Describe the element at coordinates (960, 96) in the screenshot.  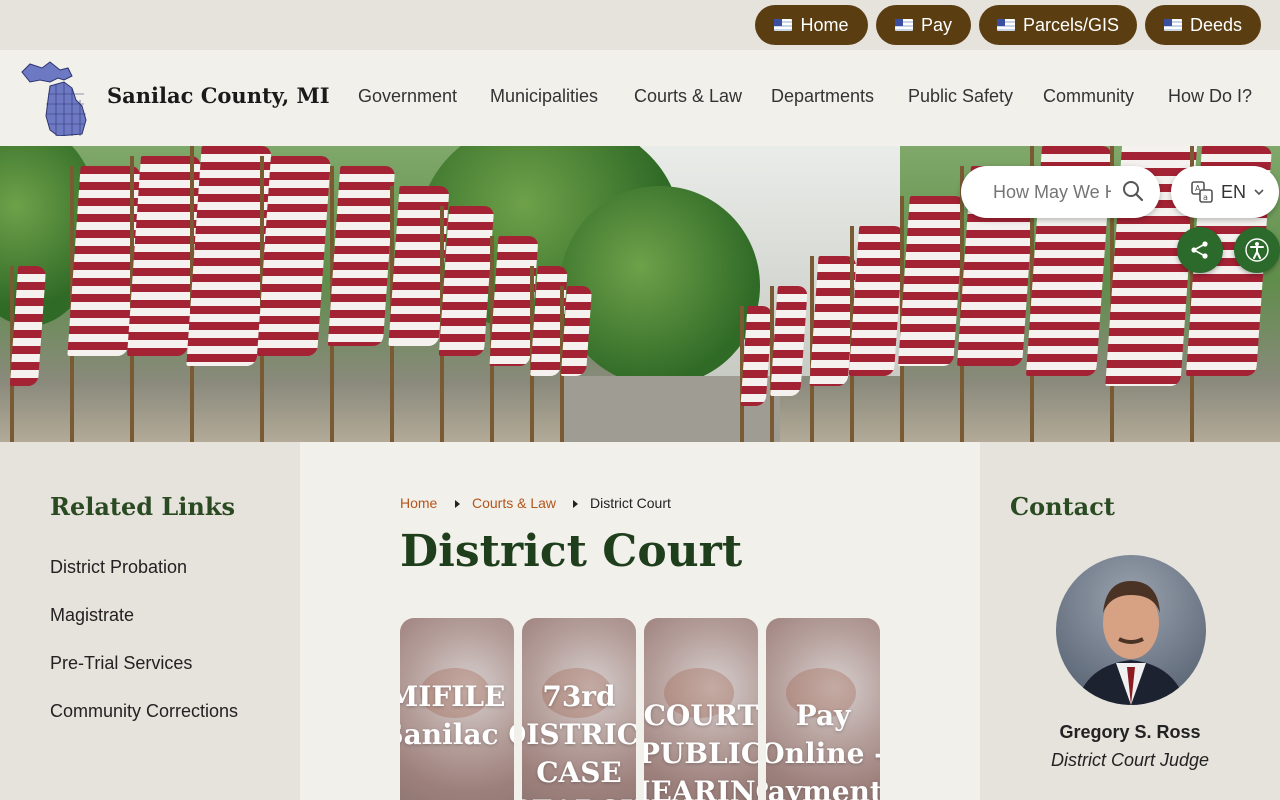
I see `nav-public-safety: Public Safety` at that location.